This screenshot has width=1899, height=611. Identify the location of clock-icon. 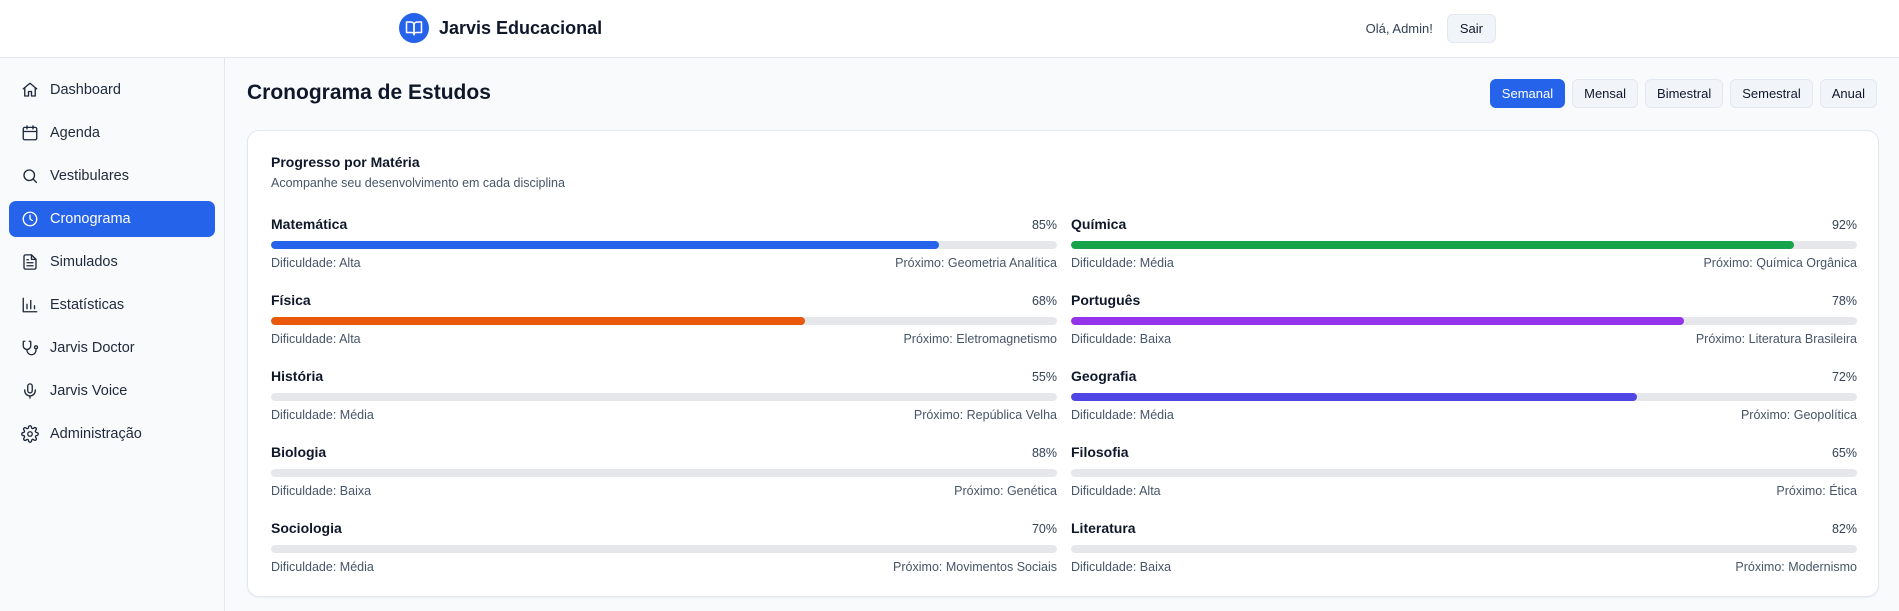
(30, 219).